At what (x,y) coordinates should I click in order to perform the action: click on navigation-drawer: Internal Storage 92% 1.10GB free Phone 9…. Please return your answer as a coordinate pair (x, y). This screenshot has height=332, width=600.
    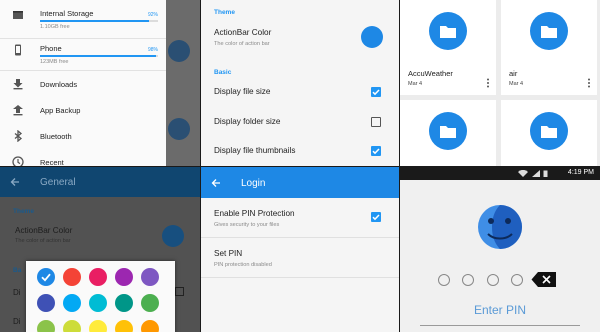
    Looking at the image, I should click on (83, 83).